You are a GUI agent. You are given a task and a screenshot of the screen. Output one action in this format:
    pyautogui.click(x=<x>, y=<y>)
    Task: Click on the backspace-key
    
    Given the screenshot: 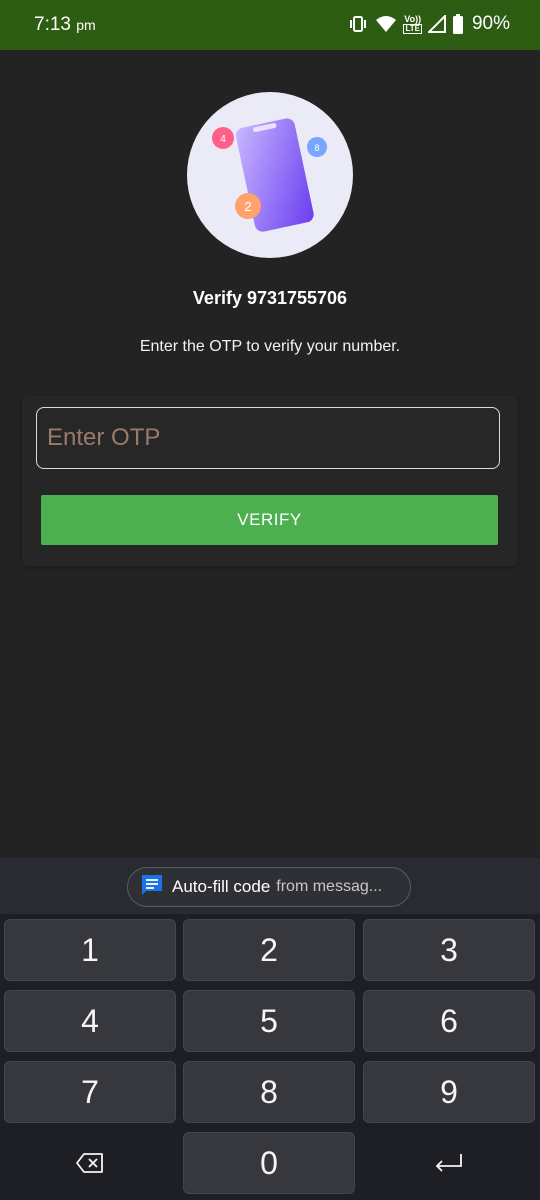 What is the action you would take?
    pyautogui.click(x=90, y=1163)
    